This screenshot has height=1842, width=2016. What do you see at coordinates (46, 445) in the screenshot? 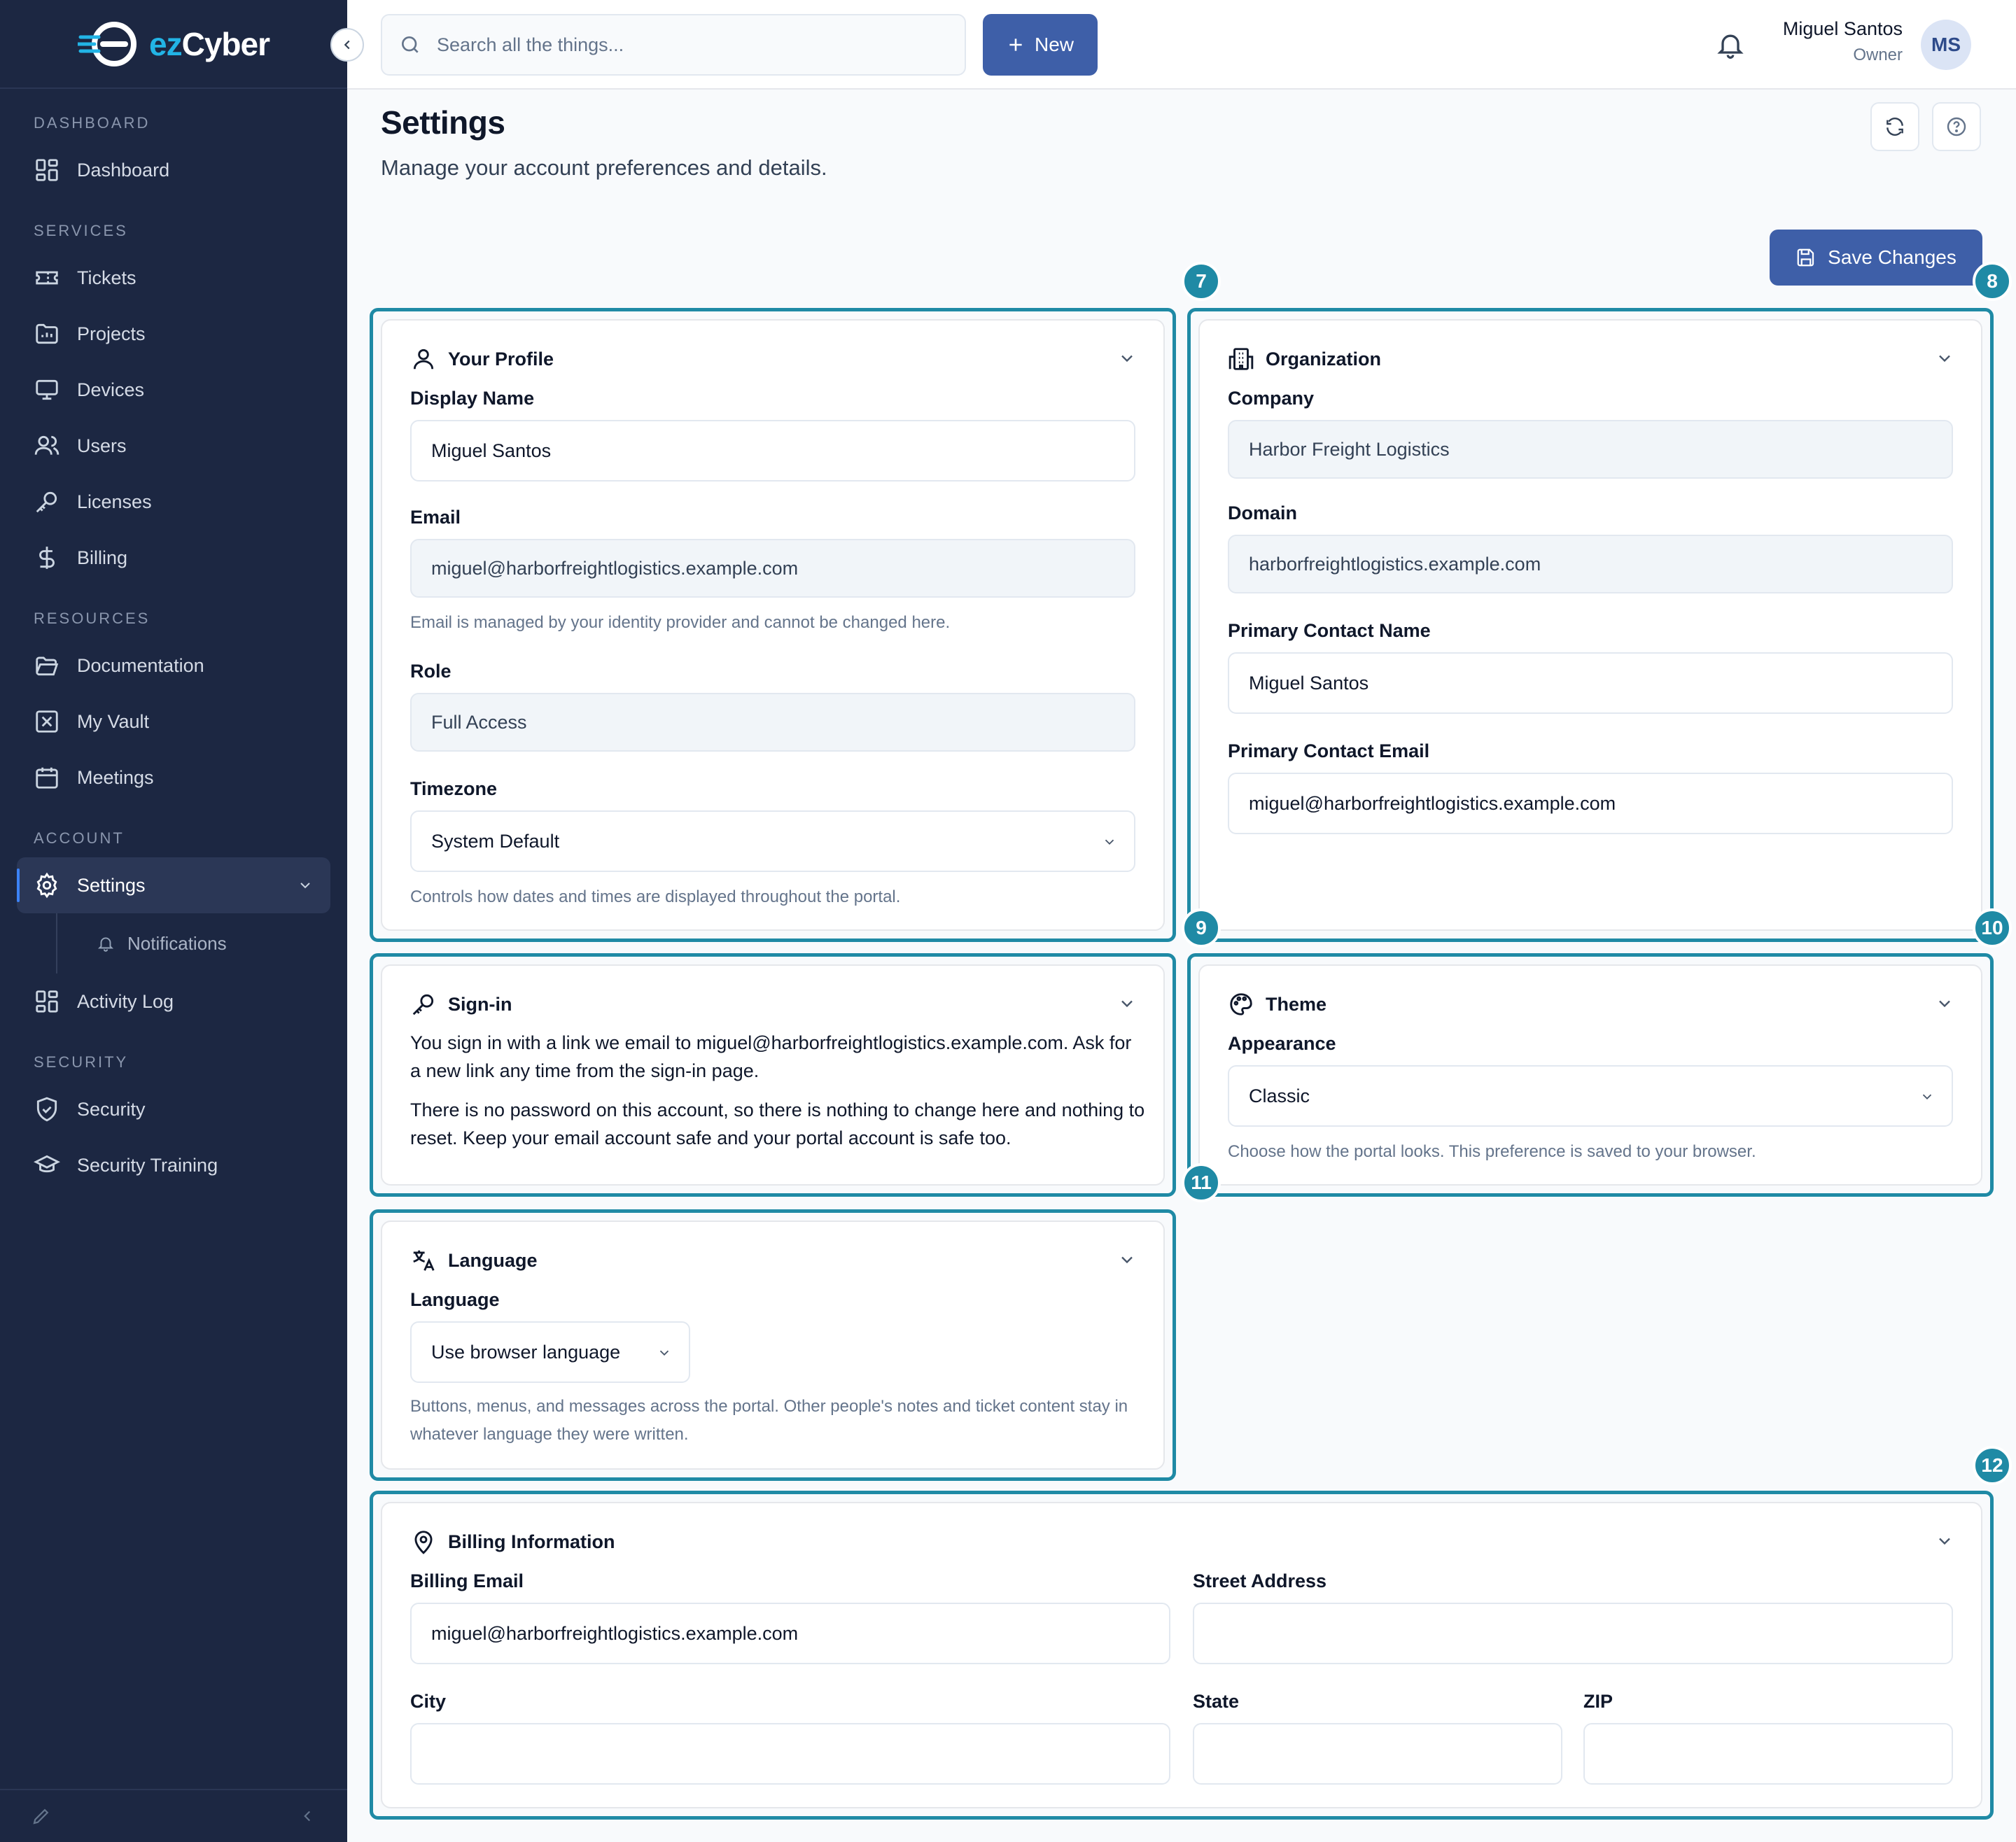
I see `users-icon` at bounding box center [46, 445].